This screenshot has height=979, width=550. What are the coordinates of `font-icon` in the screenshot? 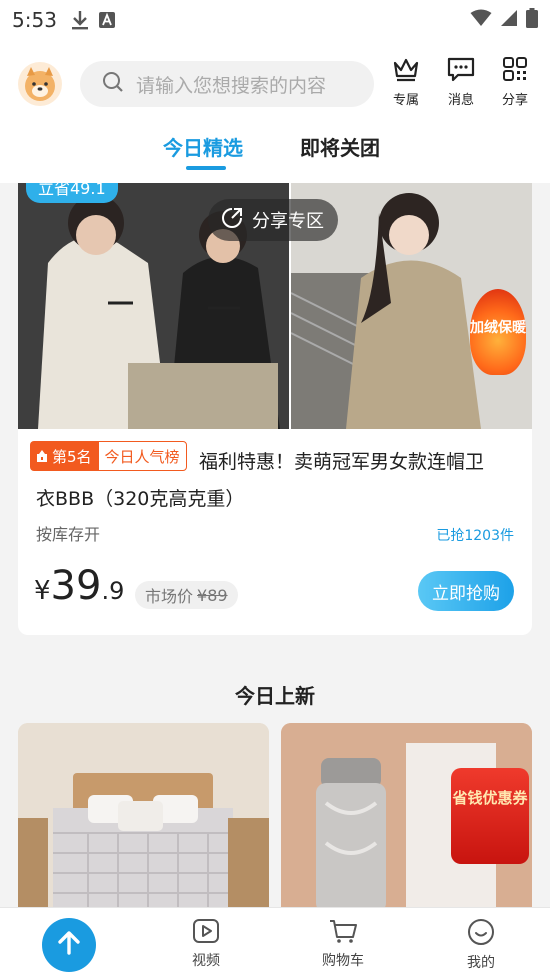 It's located at (106, 20).